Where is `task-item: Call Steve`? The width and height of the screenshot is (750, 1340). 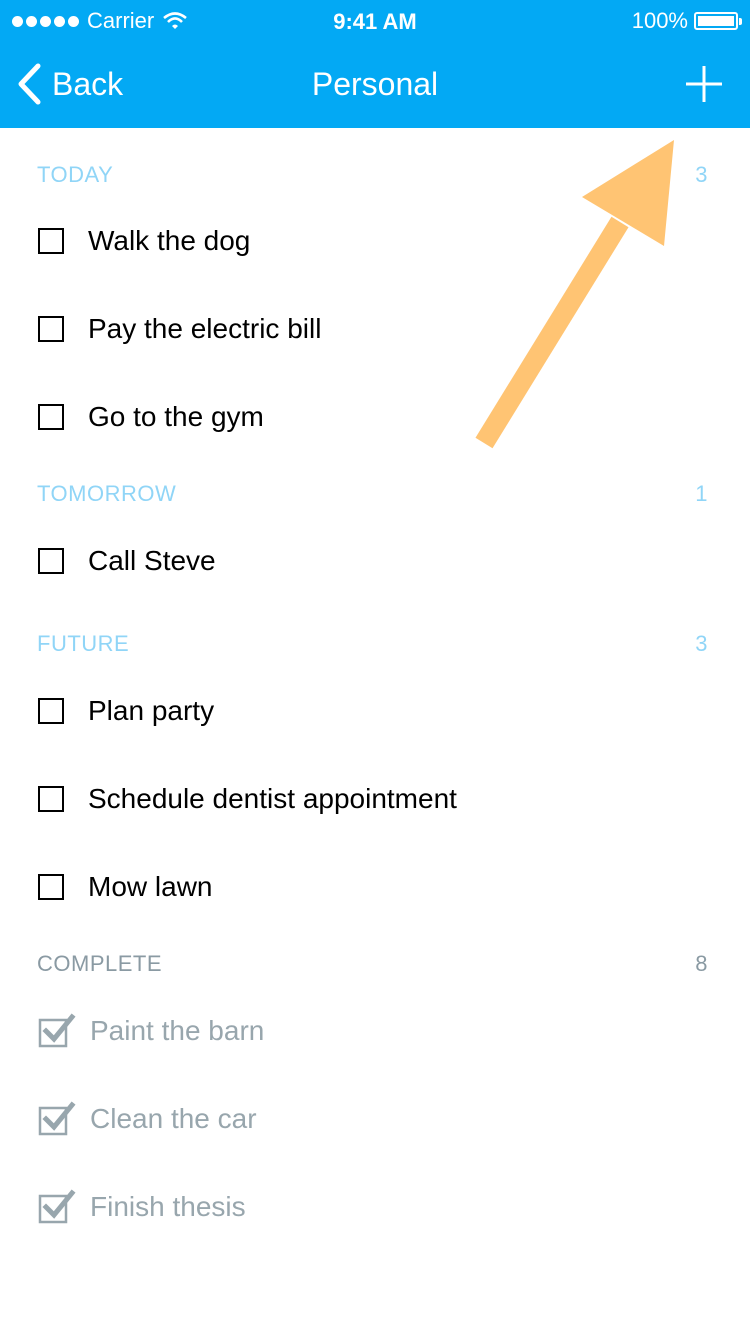
task-item: Call Steve is located at coordinates (127, 561).